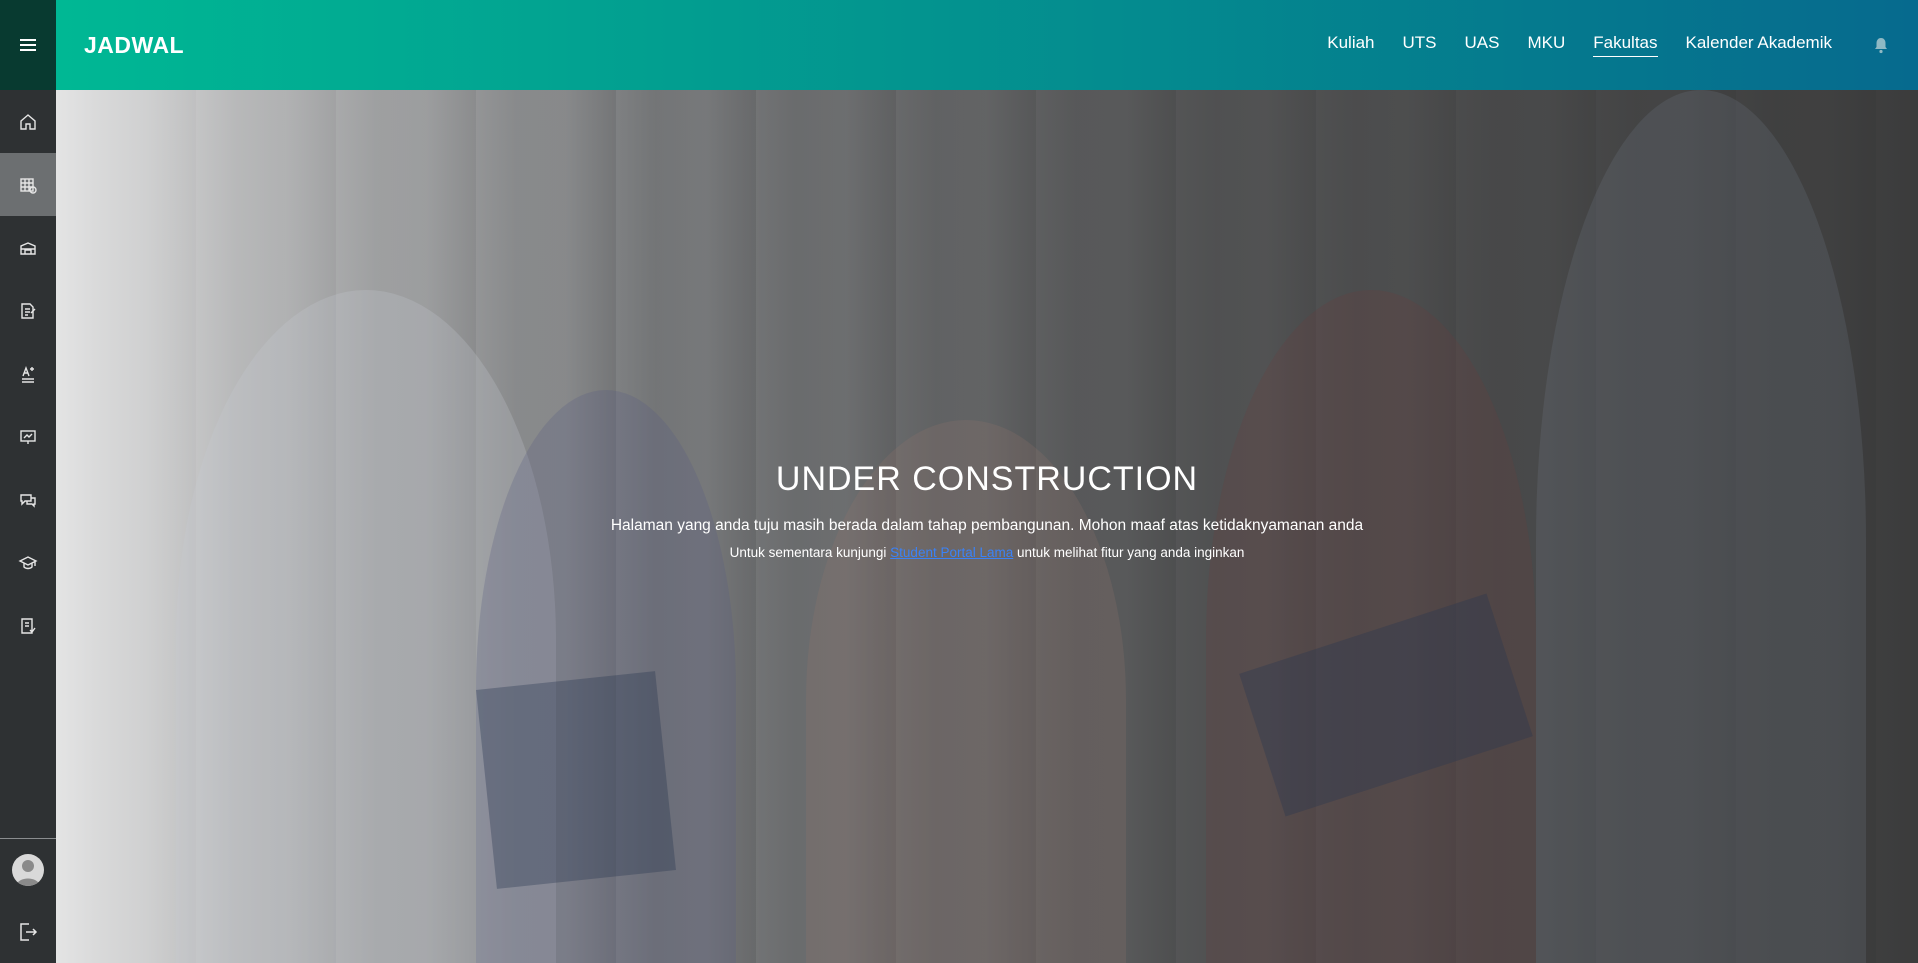  I want to click on sidebar-item-graduation, so click(28, 562).